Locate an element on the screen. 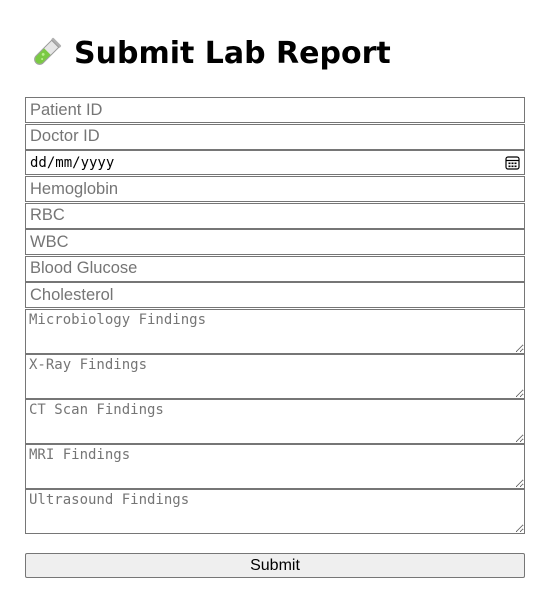  mri-findings-textarea is located at coordinates (275, 466).